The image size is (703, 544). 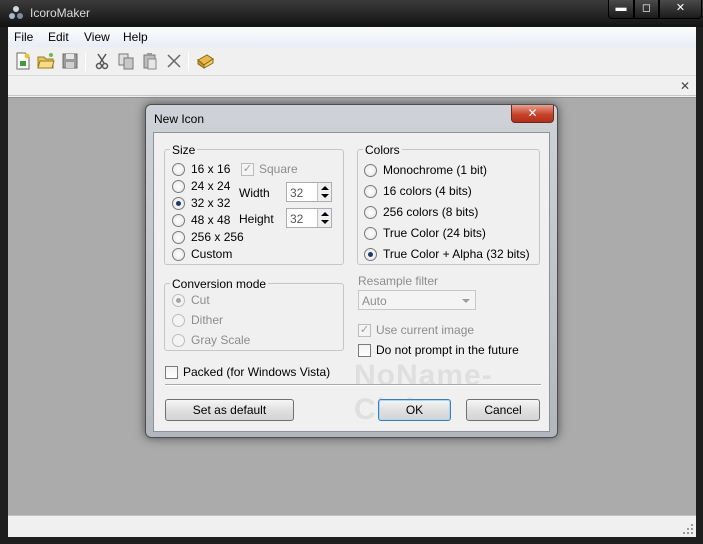 What do you see at coordinates (297, 193) in the screenshot?
I see `width-value: 32` at bounding box center [297, 193].